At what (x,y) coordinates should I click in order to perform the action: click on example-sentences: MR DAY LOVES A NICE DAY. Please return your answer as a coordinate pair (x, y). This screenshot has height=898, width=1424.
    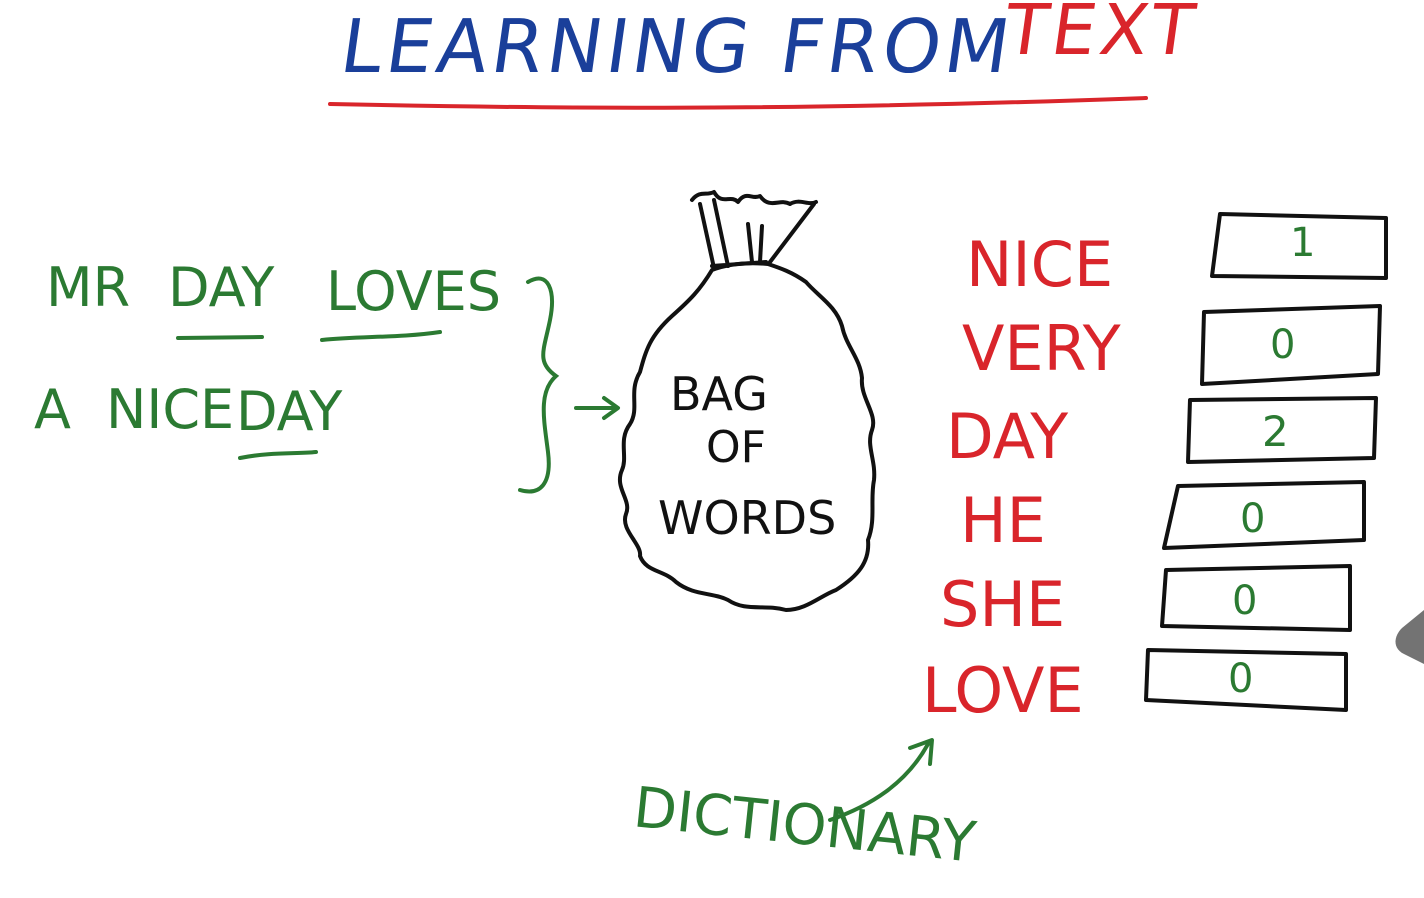
    Looking at the image, I should click on (267, 358).